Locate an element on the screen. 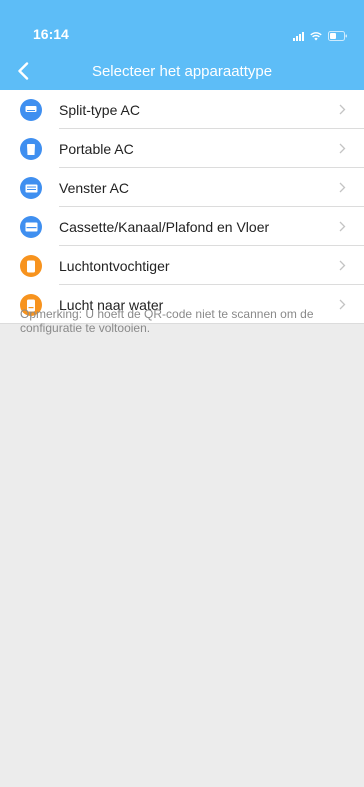 The image size is (364, 787). device-item-label: Luchtontvochtiger is located at coordinates (114, 266).